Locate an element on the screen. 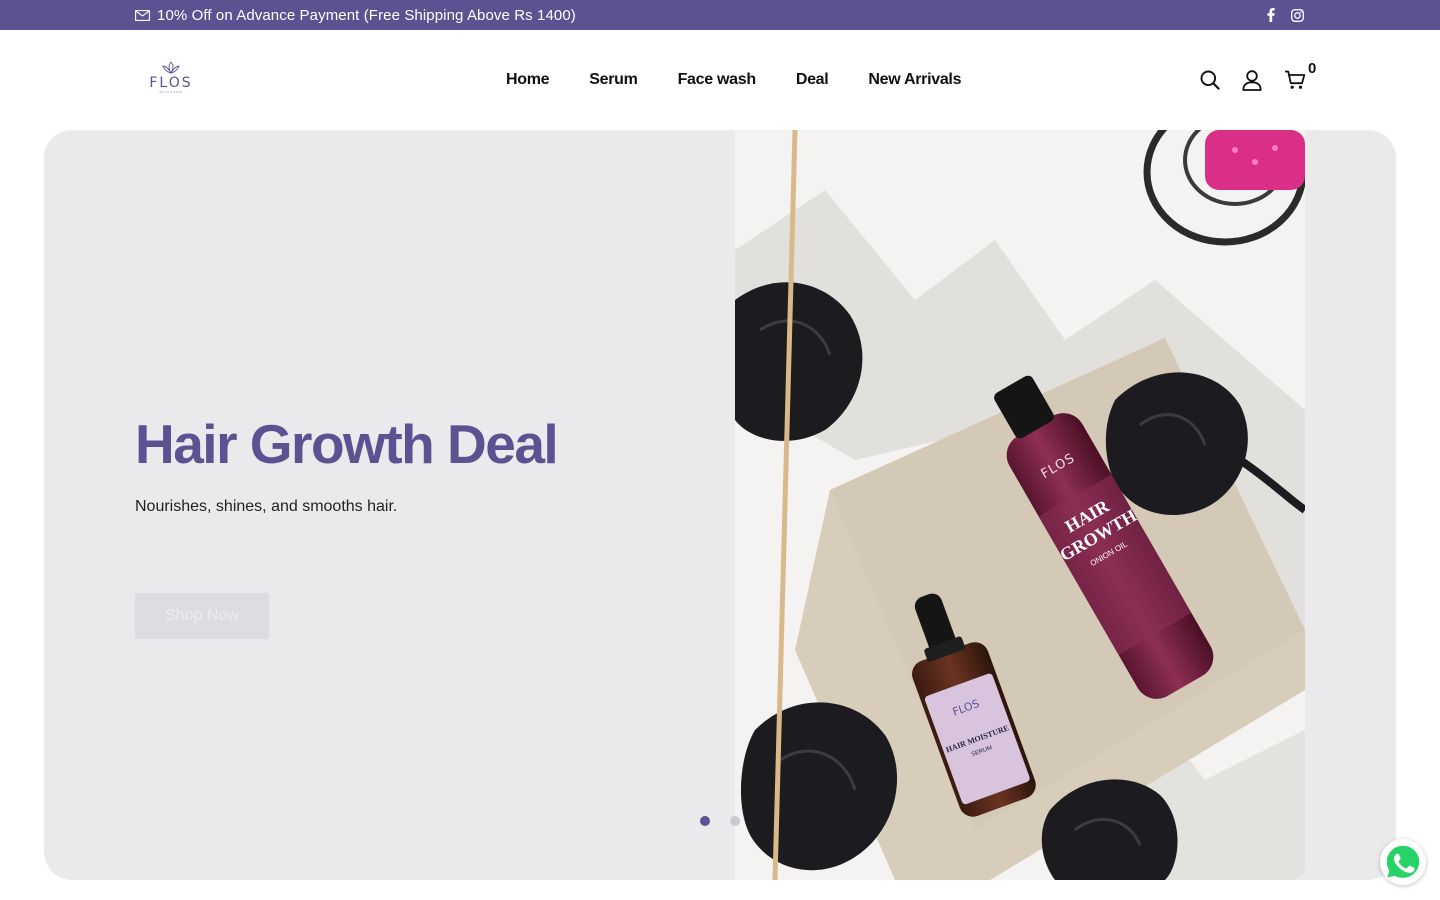  header-actions: 0 is located at coordinates (1258, 80).